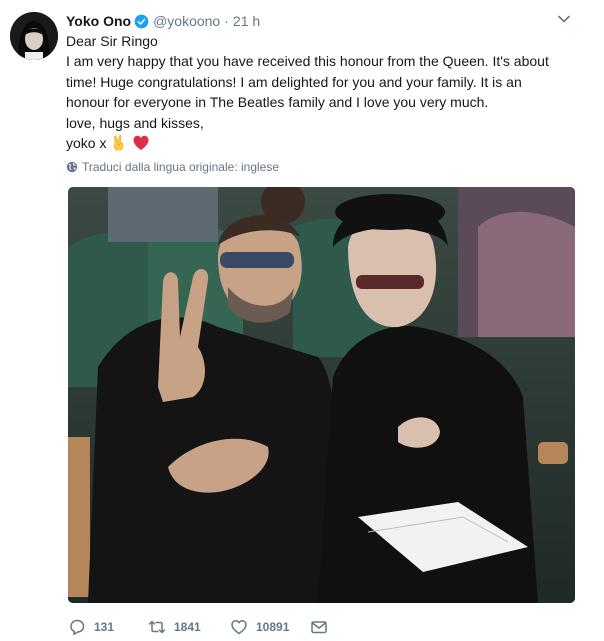  What do you see at coordinates (181, 167) in the screenshot?
I see `translate-label: Traduci dalla lingua originale: inglese` at bounding box center [181, 167].